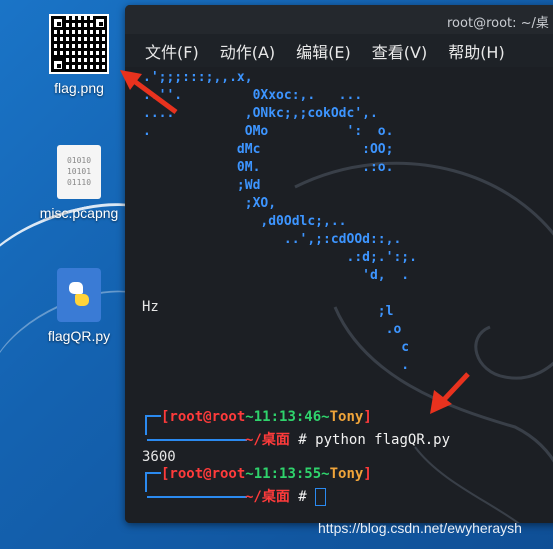 The width and height of the screenshot is (553, 549). I want to click on menu-edit: 编辑(E), so click(323, 51).